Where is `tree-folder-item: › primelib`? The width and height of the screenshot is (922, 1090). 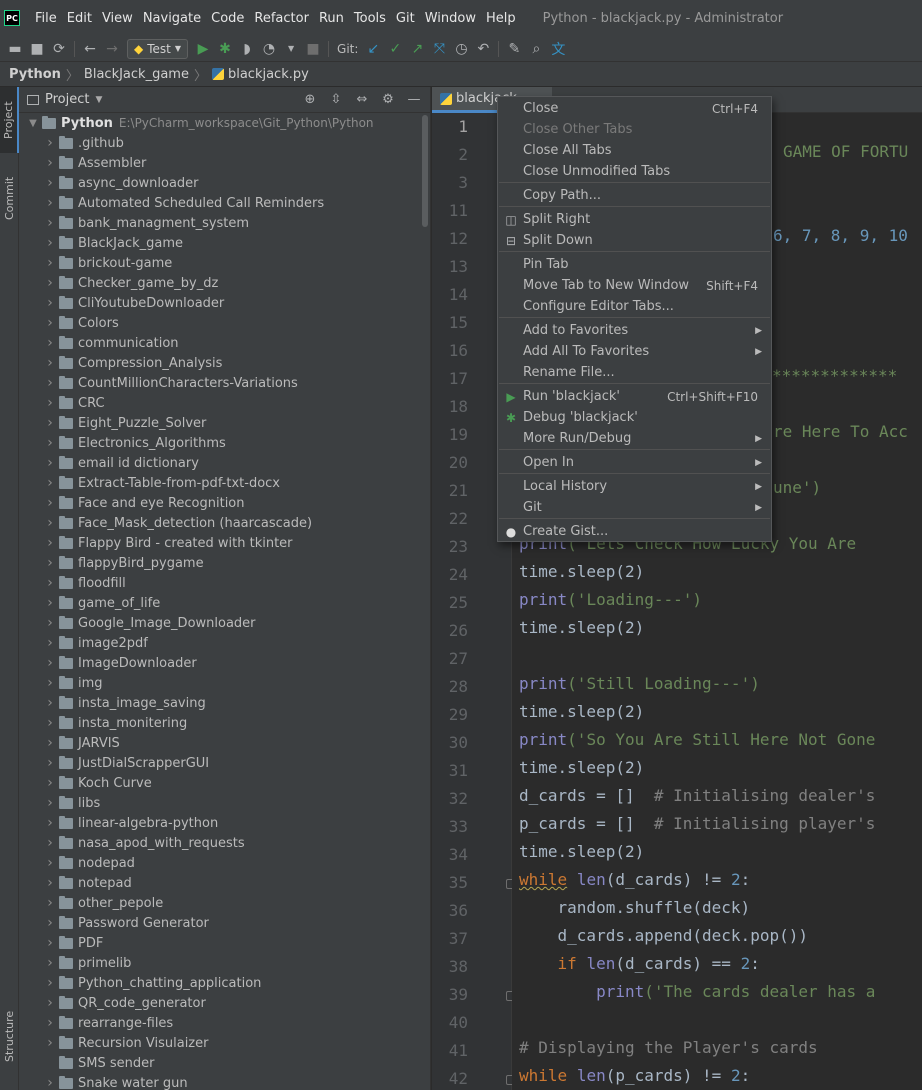 tree-folder-item: › primelib is located at coordinates (220, 963).